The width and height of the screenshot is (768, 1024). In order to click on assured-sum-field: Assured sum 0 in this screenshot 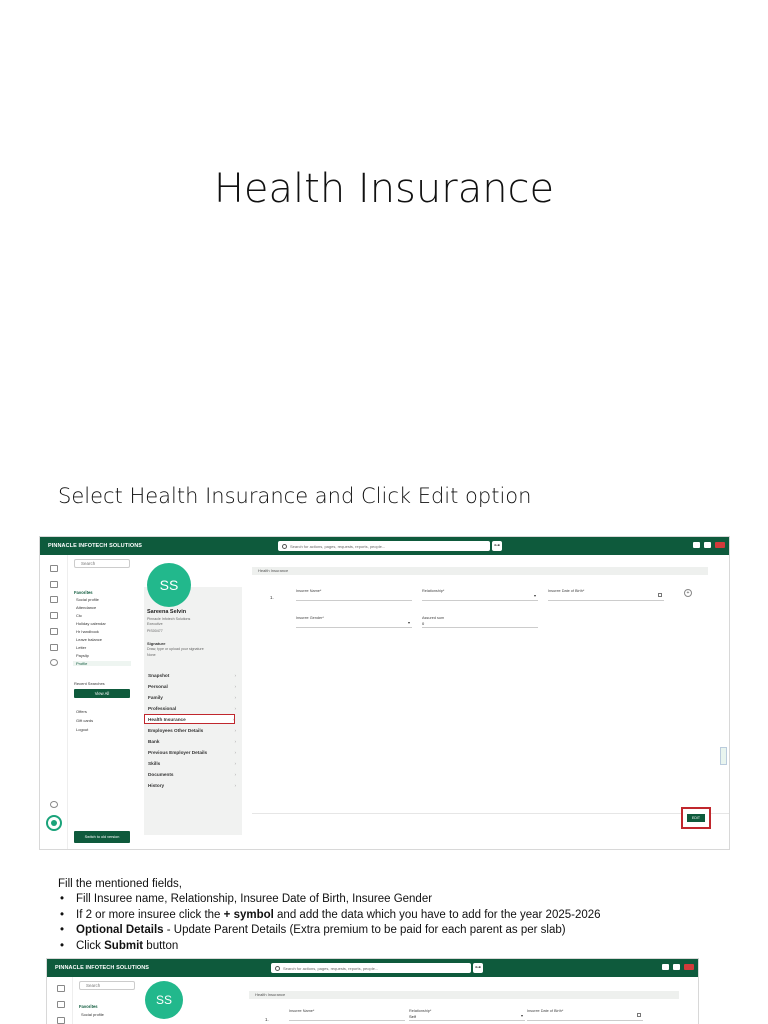, I will do `click(480, 622)`.